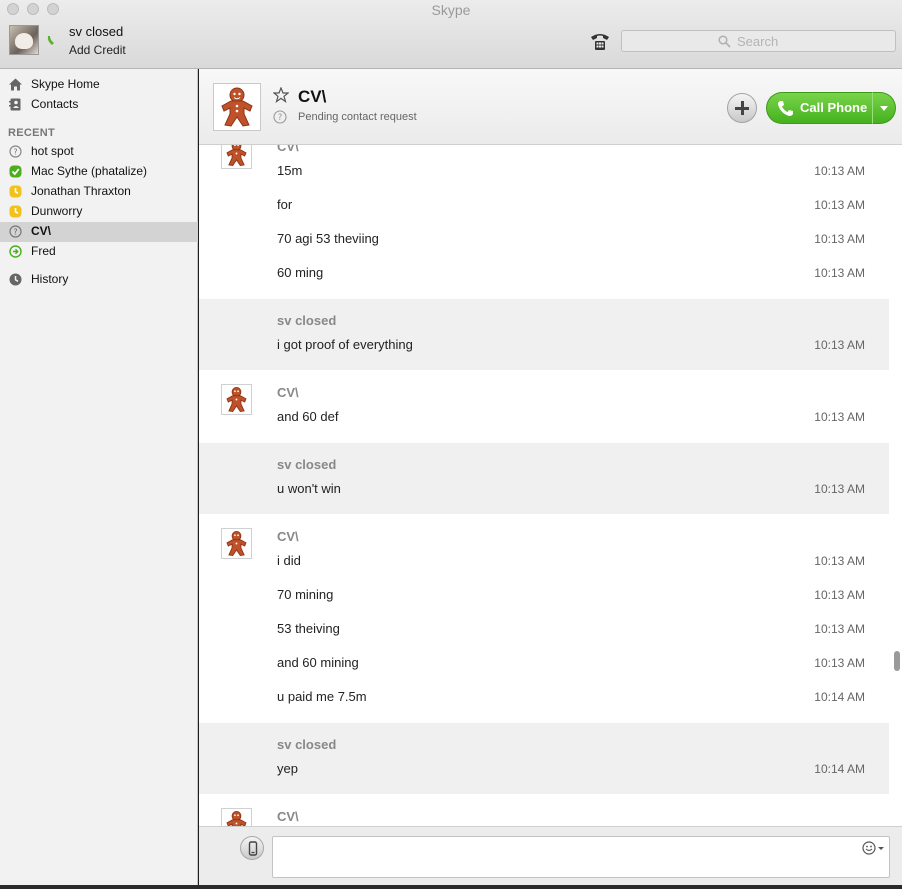 The width and height of the screenshot is (902, 889). What do you see at coordinates (897, 661) in the screenshot?
I see `scrollbar-thumb` at bounding box center [897, 661].